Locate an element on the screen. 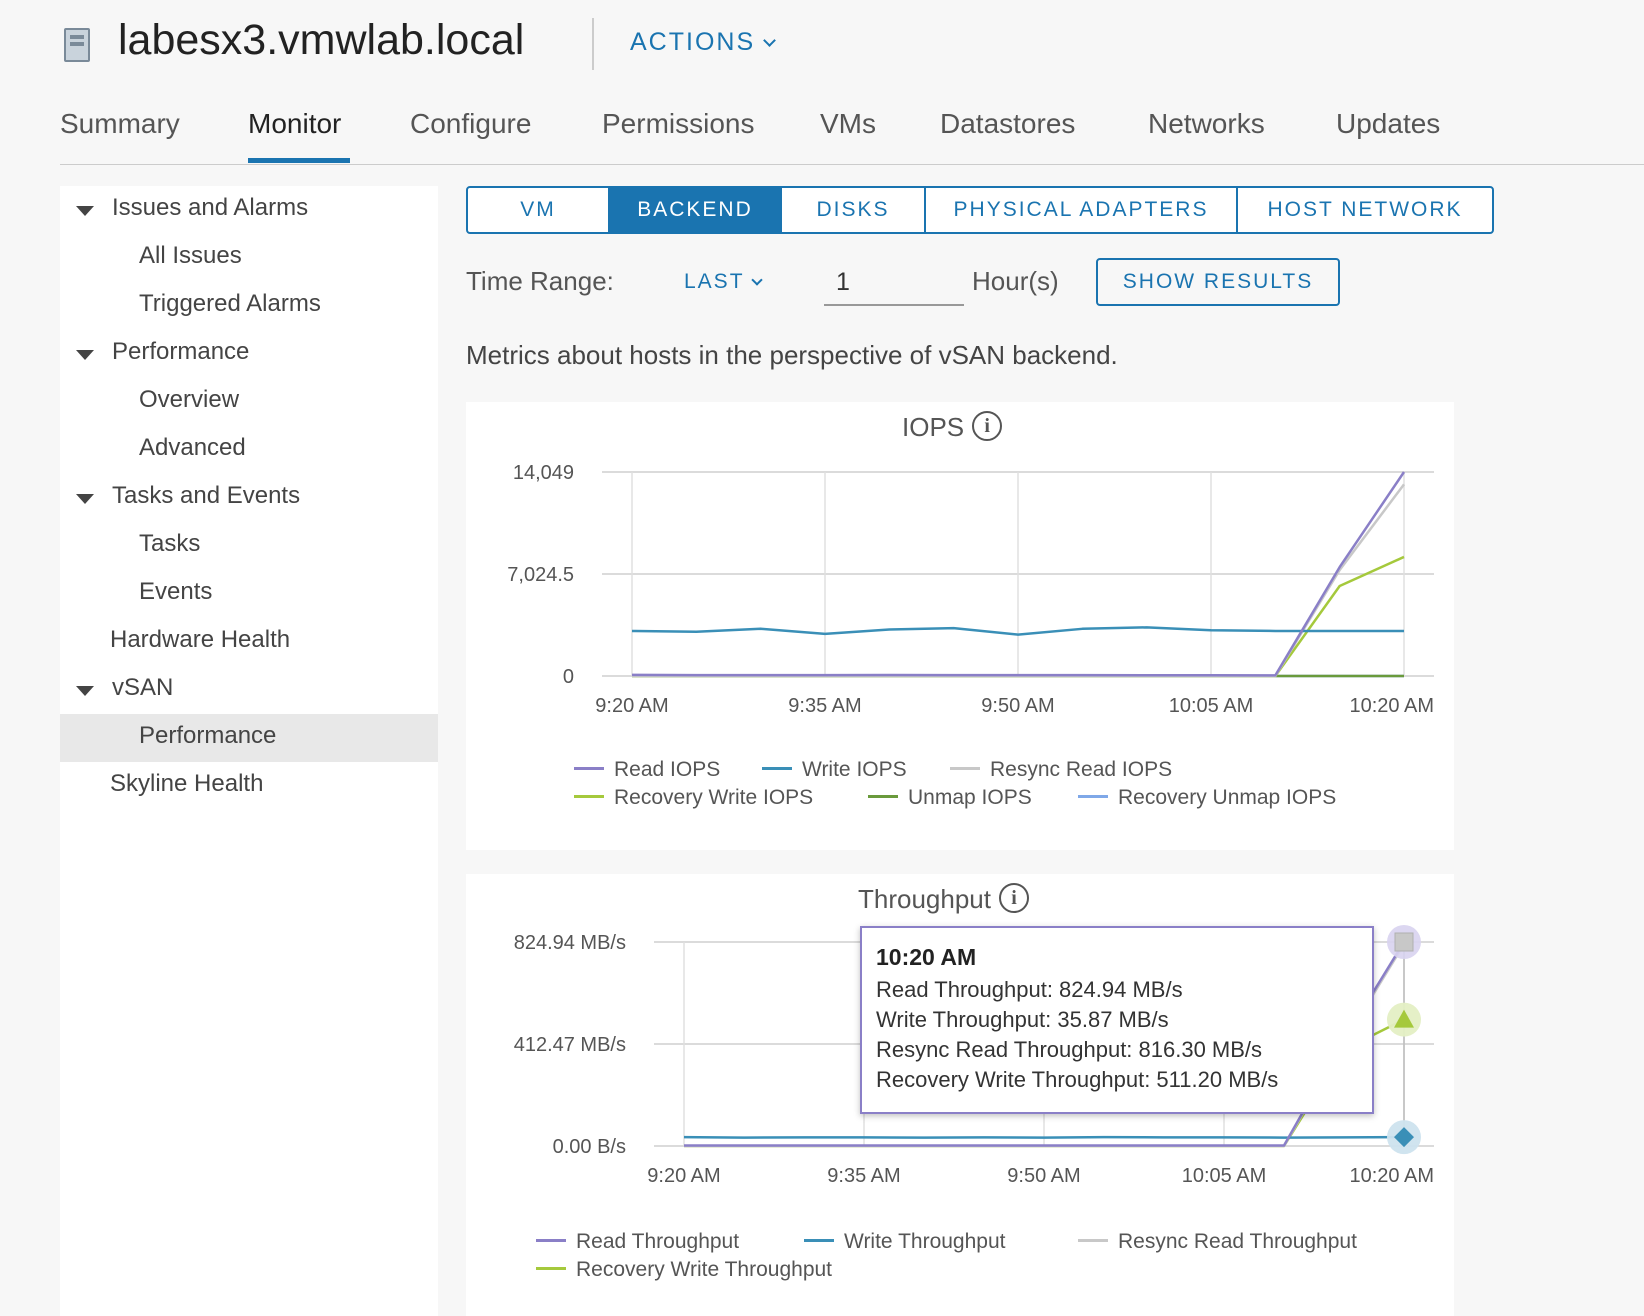 This screenshot has height=1316, width=1644. sidebar-item-overview: Overview is located at coordinates (189, 400).